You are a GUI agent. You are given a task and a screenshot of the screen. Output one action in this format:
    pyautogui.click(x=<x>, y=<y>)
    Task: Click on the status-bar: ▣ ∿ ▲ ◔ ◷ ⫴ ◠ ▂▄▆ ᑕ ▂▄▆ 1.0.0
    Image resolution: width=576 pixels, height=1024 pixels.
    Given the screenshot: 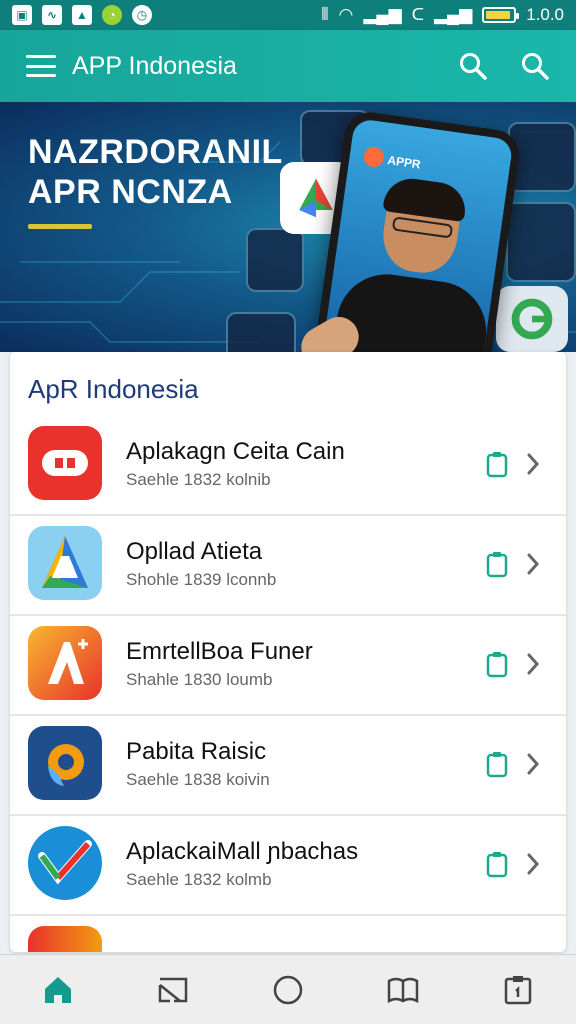 What is the action you would take?
    pyautogui.click(x=288, y=15)
    